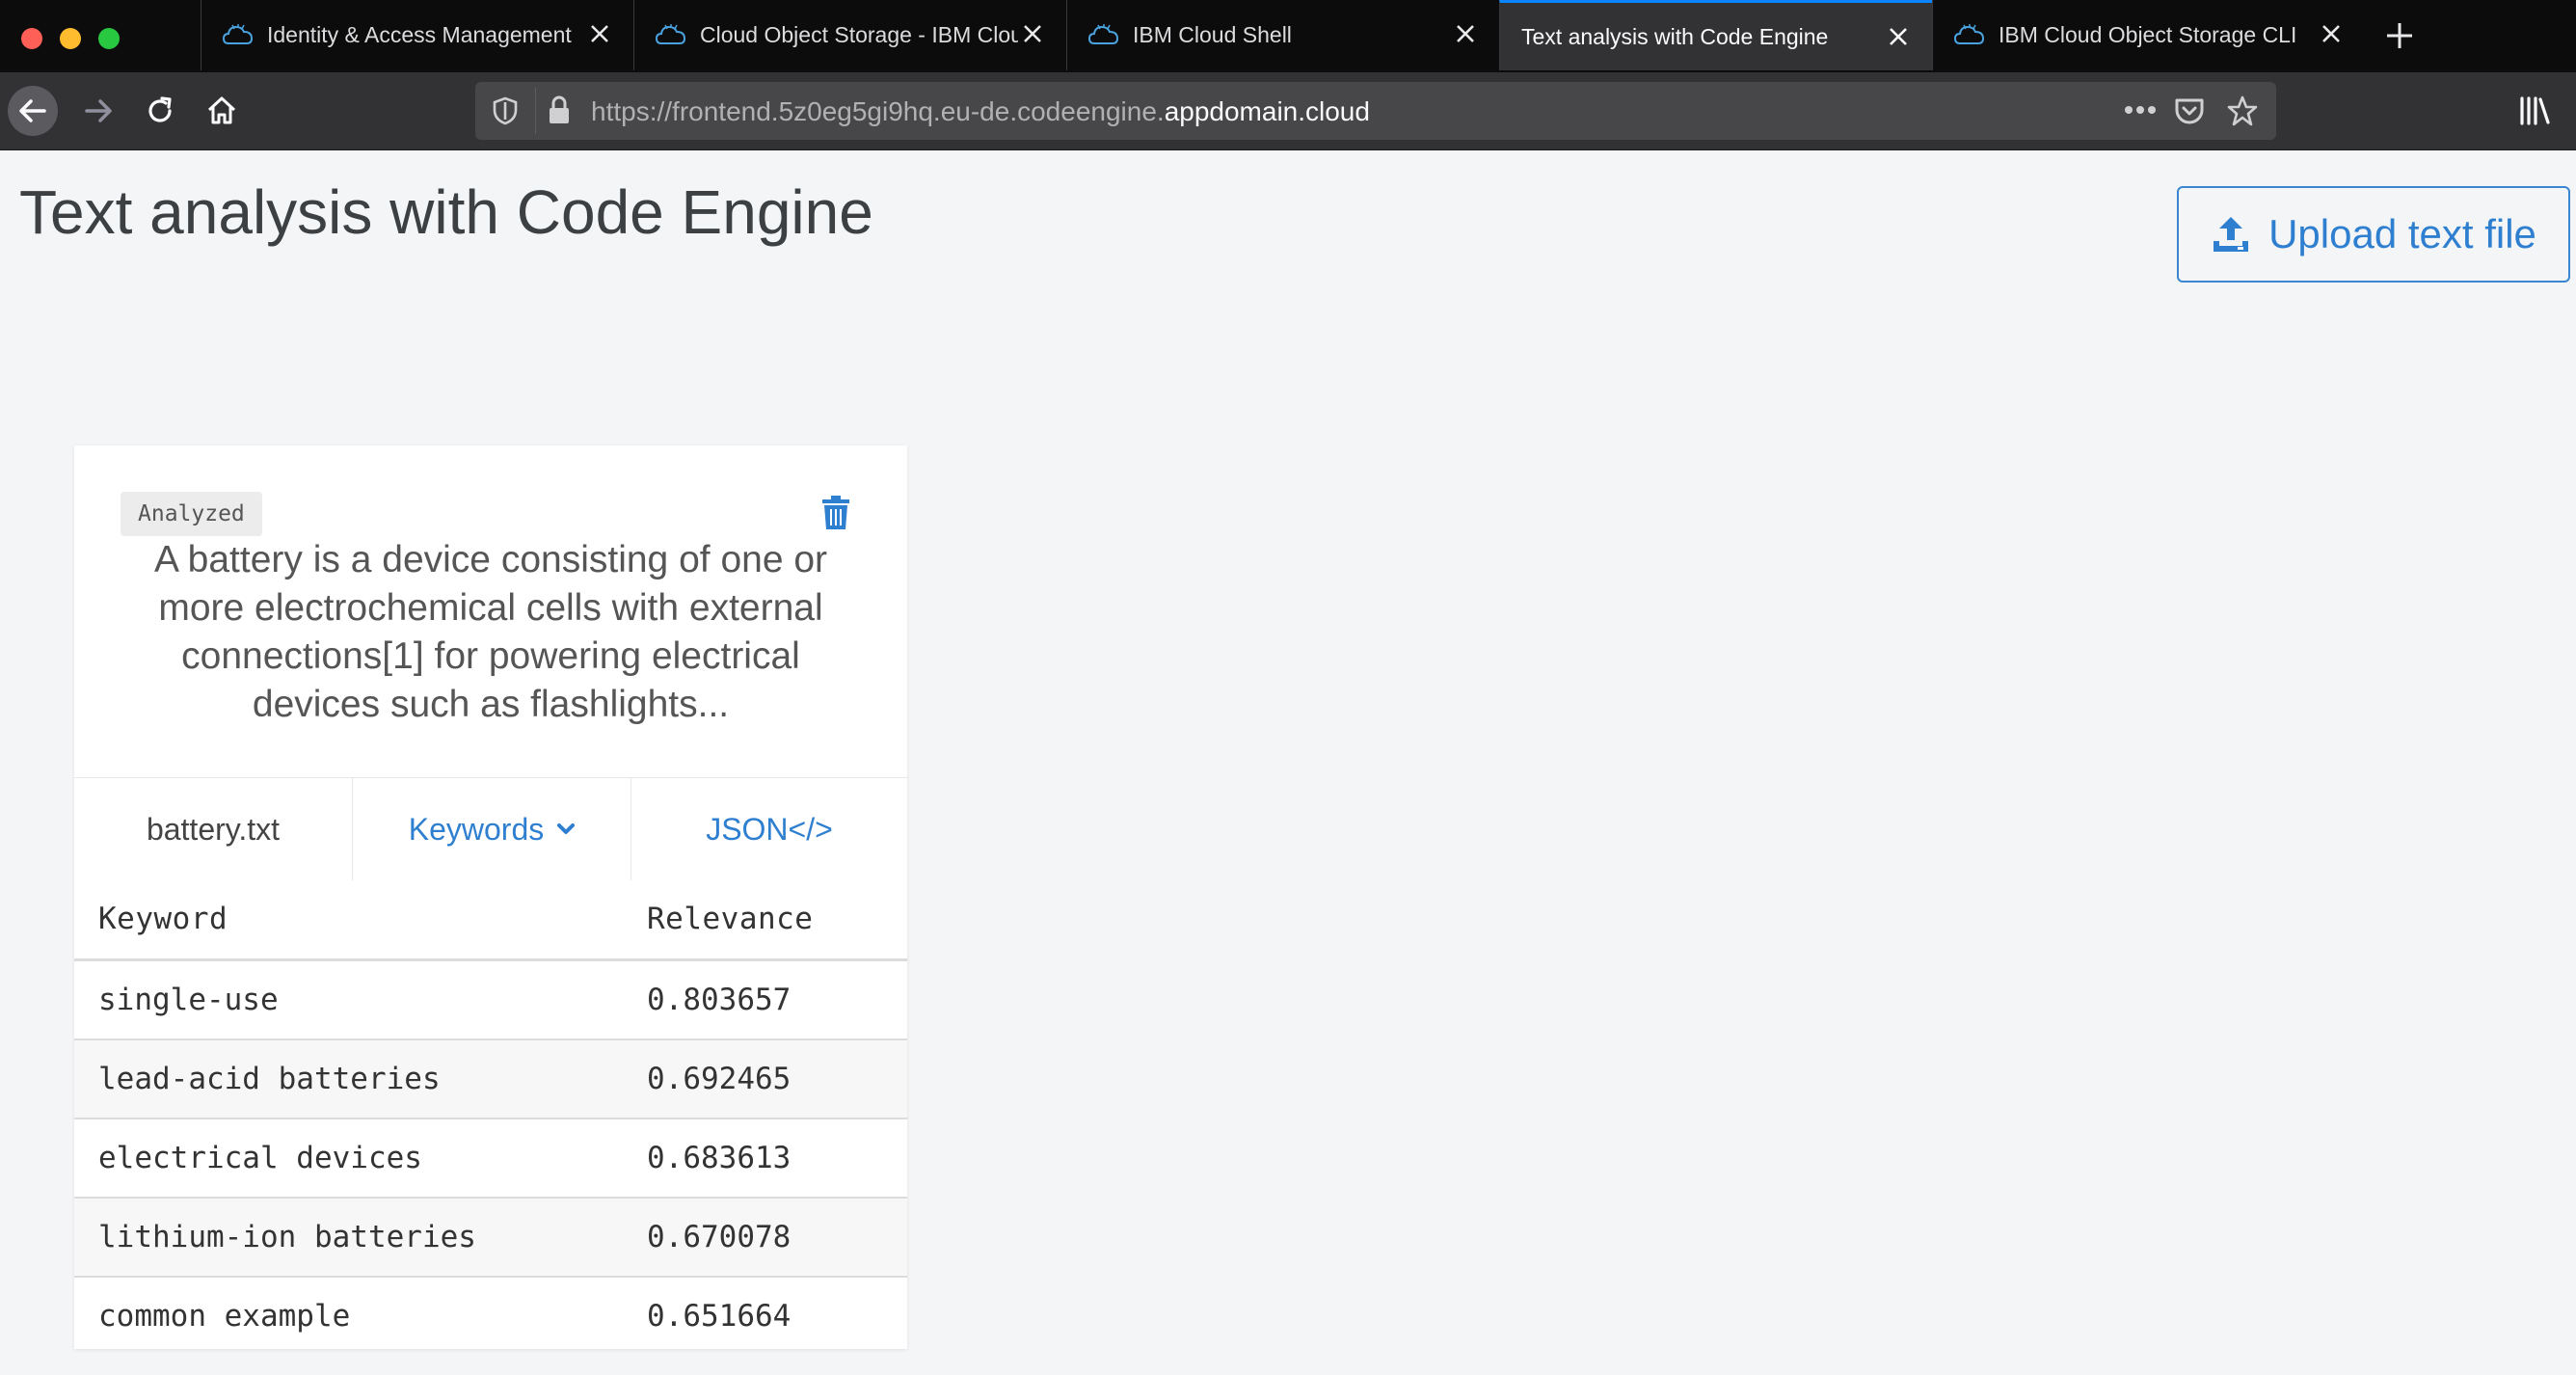 The height and width of the screenshot is (1375, 2576). What do you see at coordinates (361, 920) in the screenshot?
I see `column-header-keyword: Keyword` at bounding box center [361, 920].